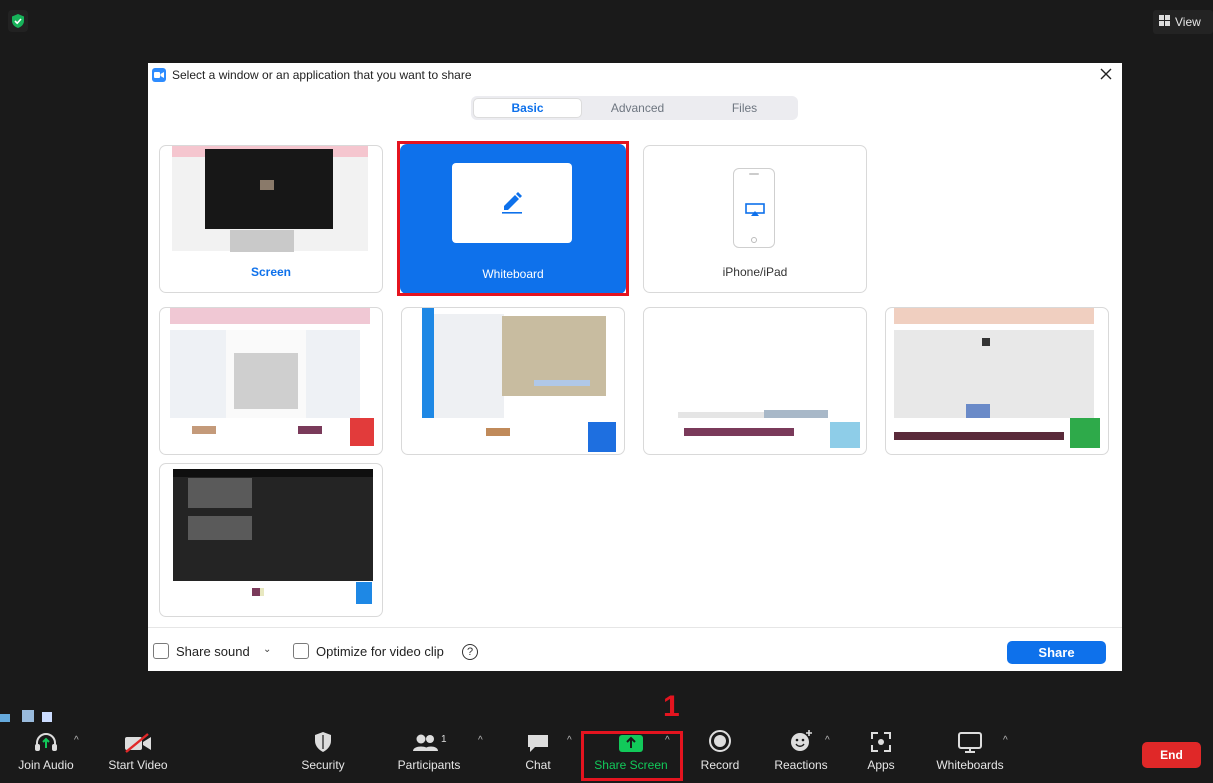  What do you see at coordinates (970, 765) in the screenshot?
I see `whiteboards-label: Whiteboards` at bounding box center [970, 765].